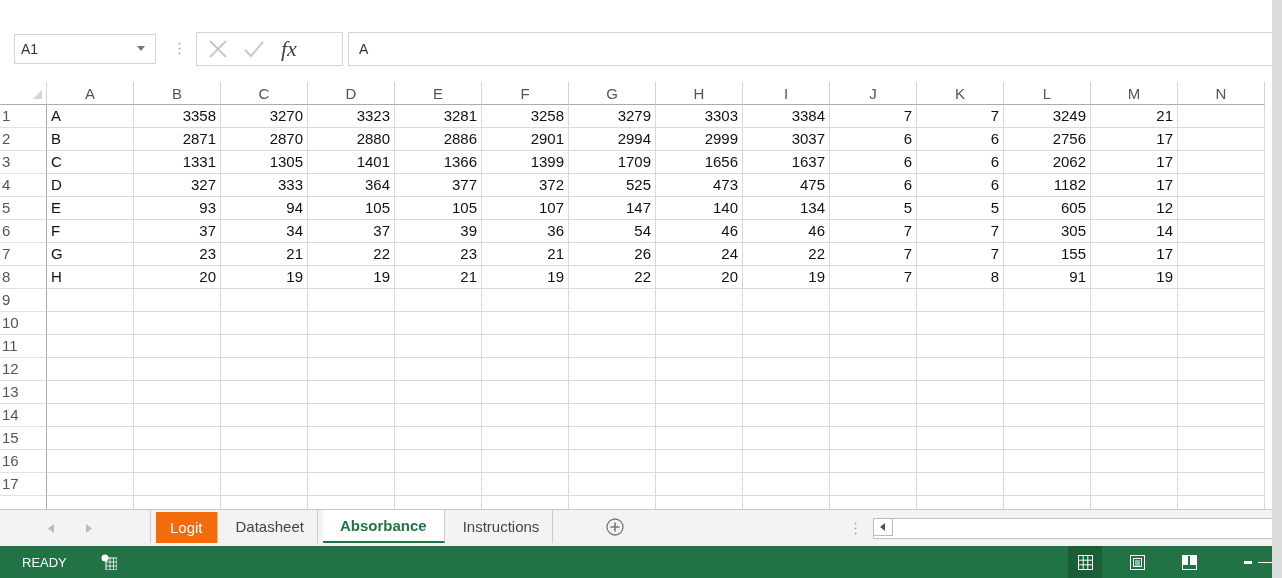 This screenshot has width=1282, height=578. Describe the element at coordinates (351, 163) in the screenshot. I see `table-cell: 1401` at that location.